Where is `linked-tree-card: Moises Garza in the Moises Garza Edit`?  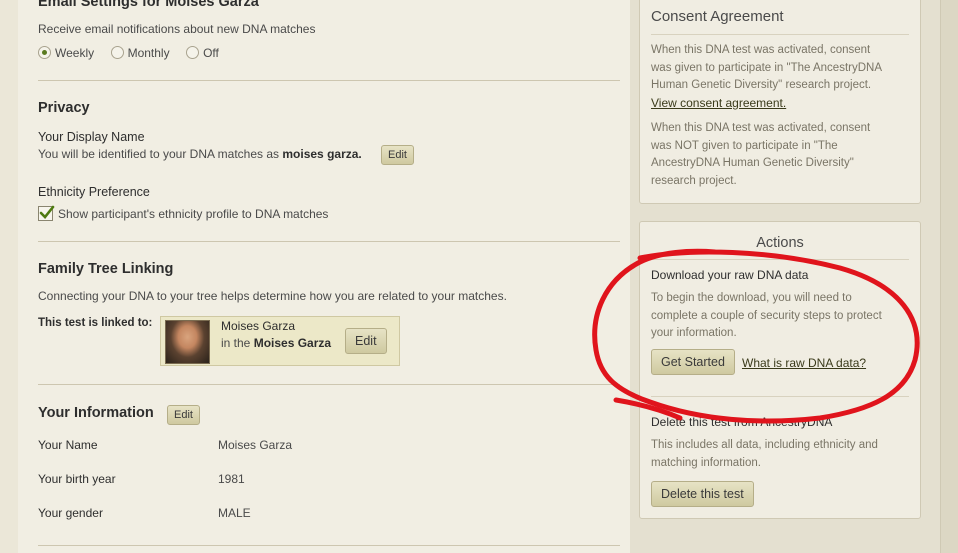
linked-tree-card: Moises Garza in the Moises Garza Edit is located at coordinates (280, 341).